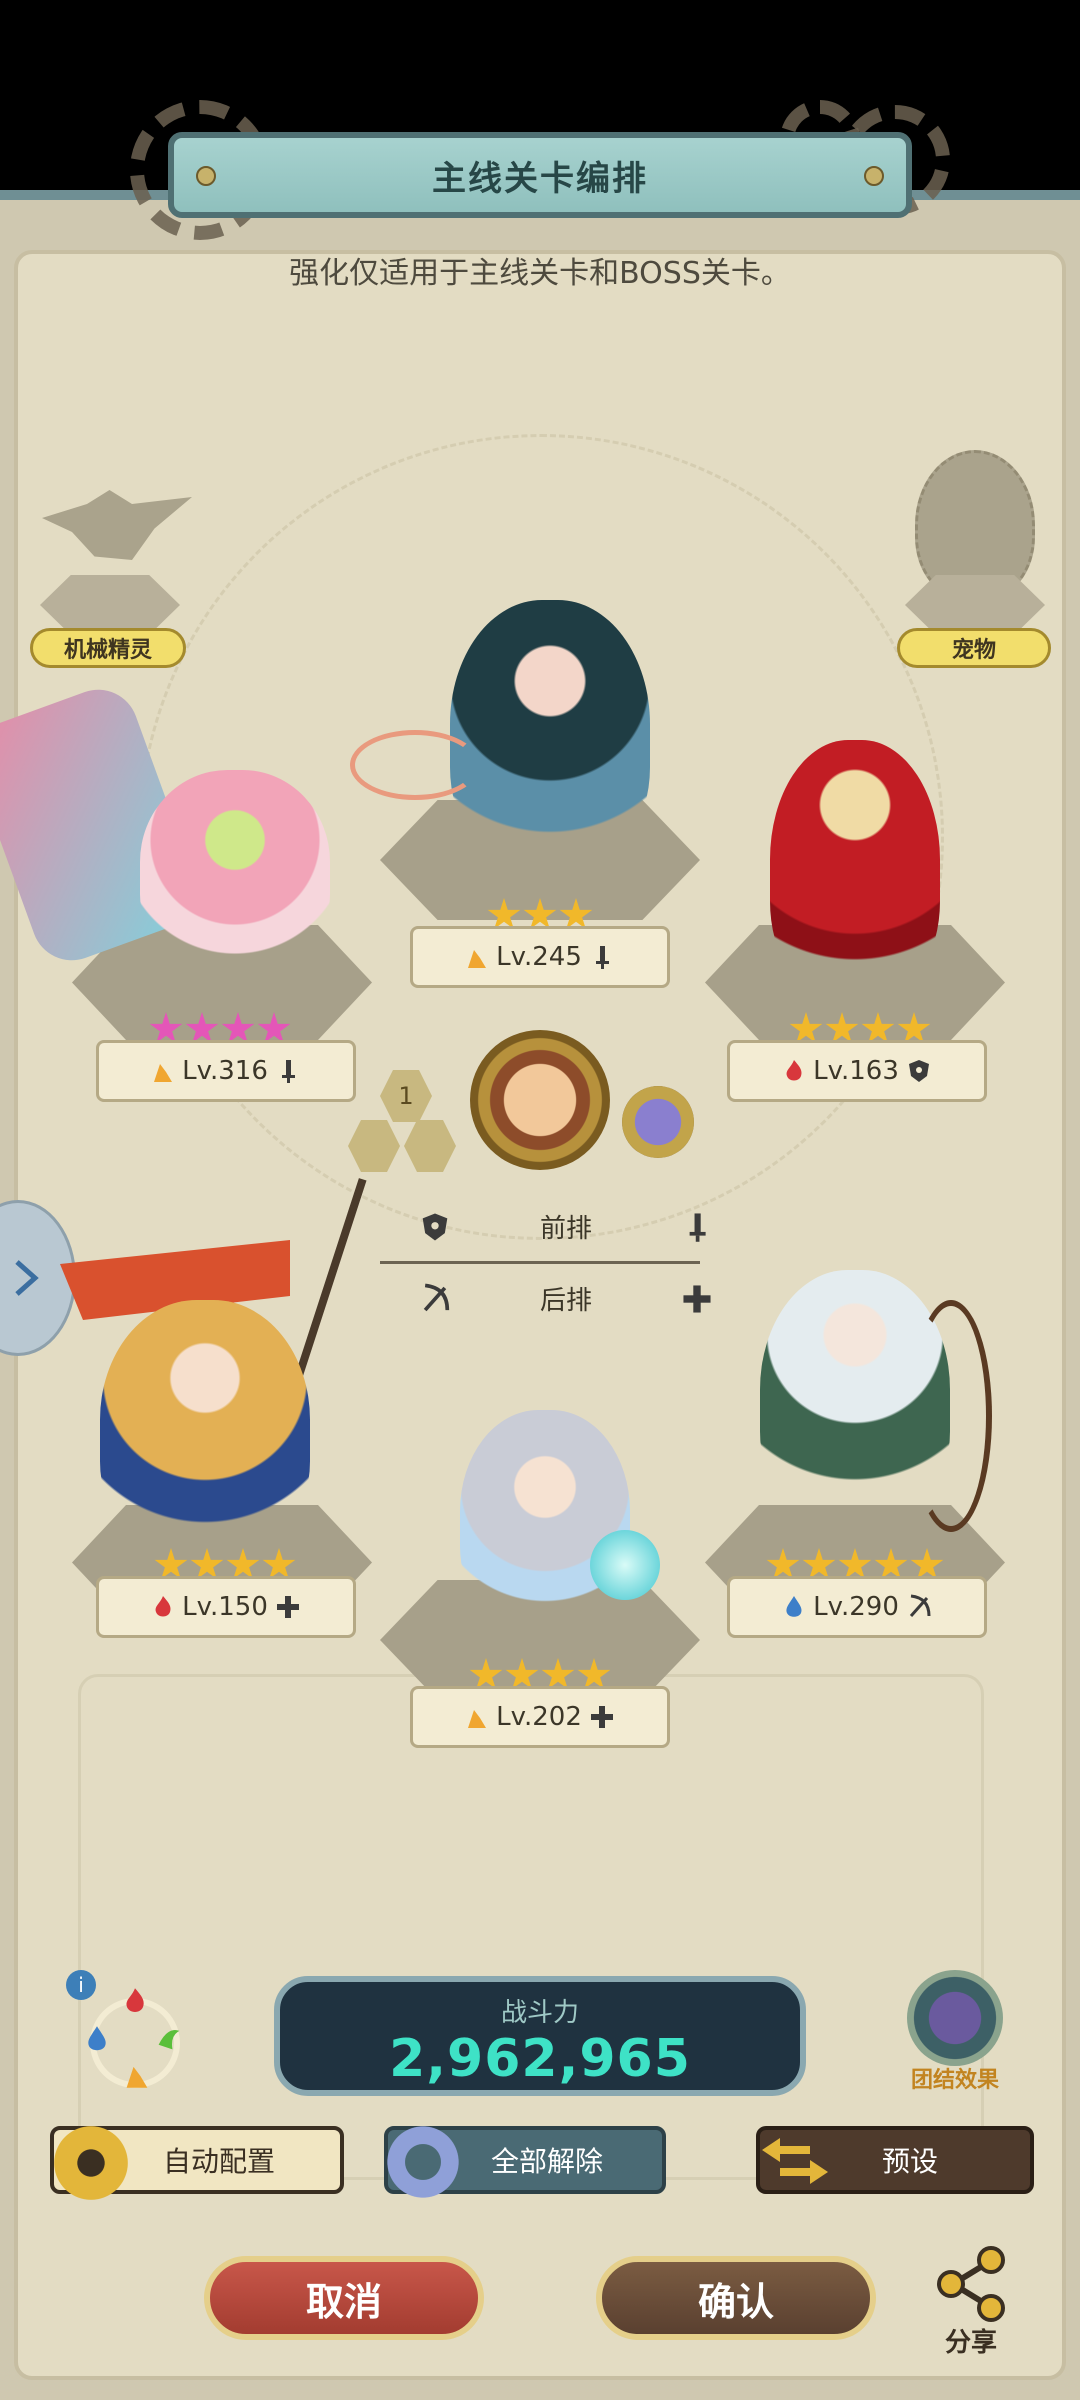 Image resolution: width=1080 pixels, height=2400 pixels. What do you see at coordinates (735, 2301) in the screenshot?
I see `confirm-label: 确认` at bounding box center [735, 2301].